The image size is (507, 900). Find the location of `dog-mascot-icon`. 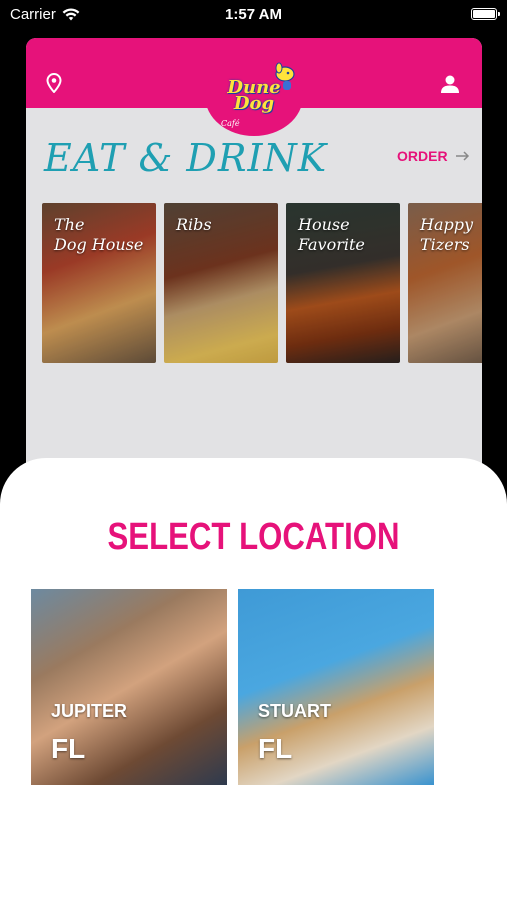

dog-mascot-icon is located at coordinates (285, 76).